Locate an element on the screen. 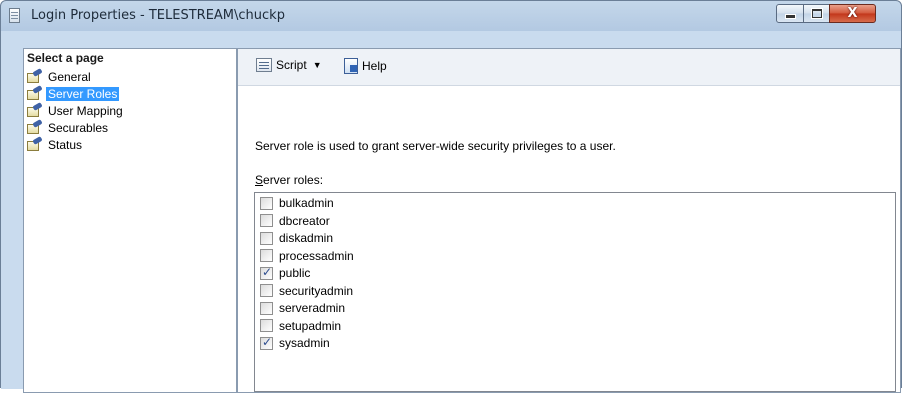 This screenshot has width=902, height=393. sidebar-item-label: Server Roles is located at coordinates (83, 94).